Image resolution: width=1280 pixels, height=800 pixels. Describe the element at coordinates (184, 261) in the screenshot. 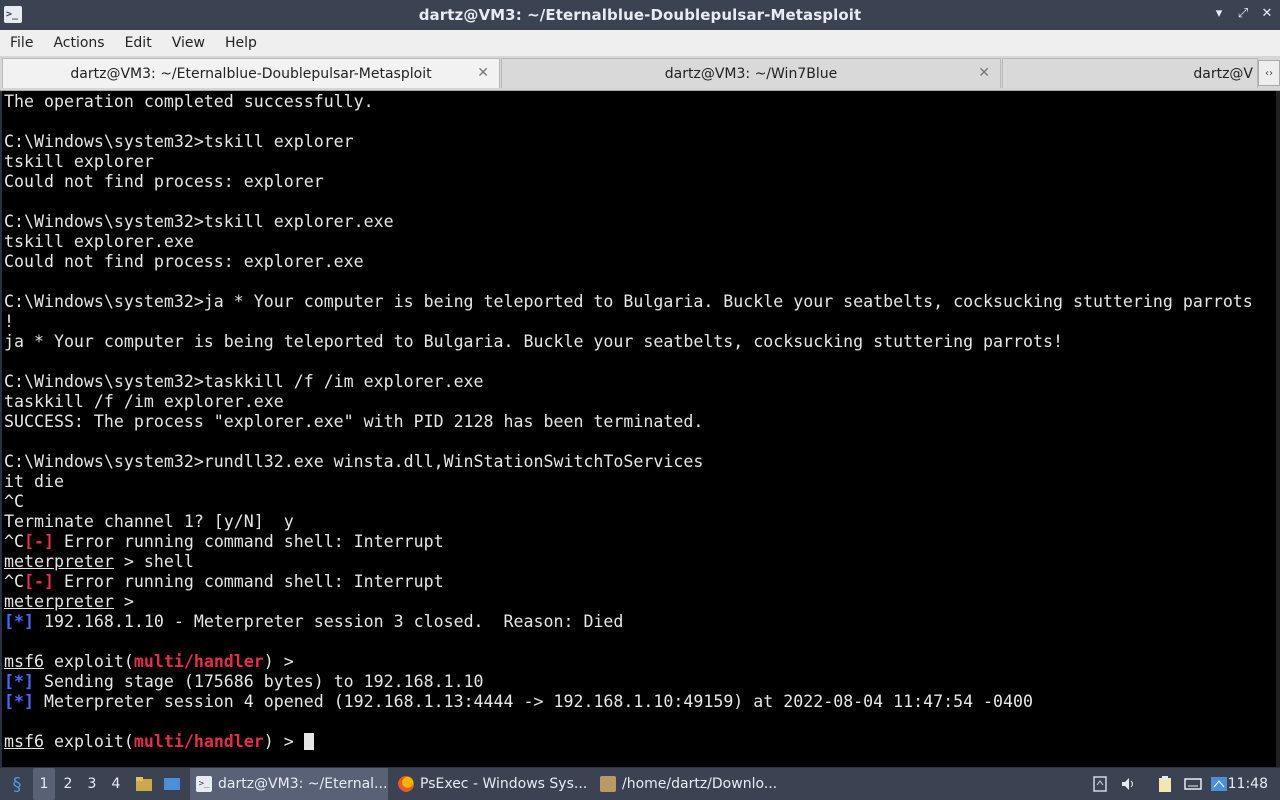

I see `terminal-text: Could not find process: explorer.exe` at that location.